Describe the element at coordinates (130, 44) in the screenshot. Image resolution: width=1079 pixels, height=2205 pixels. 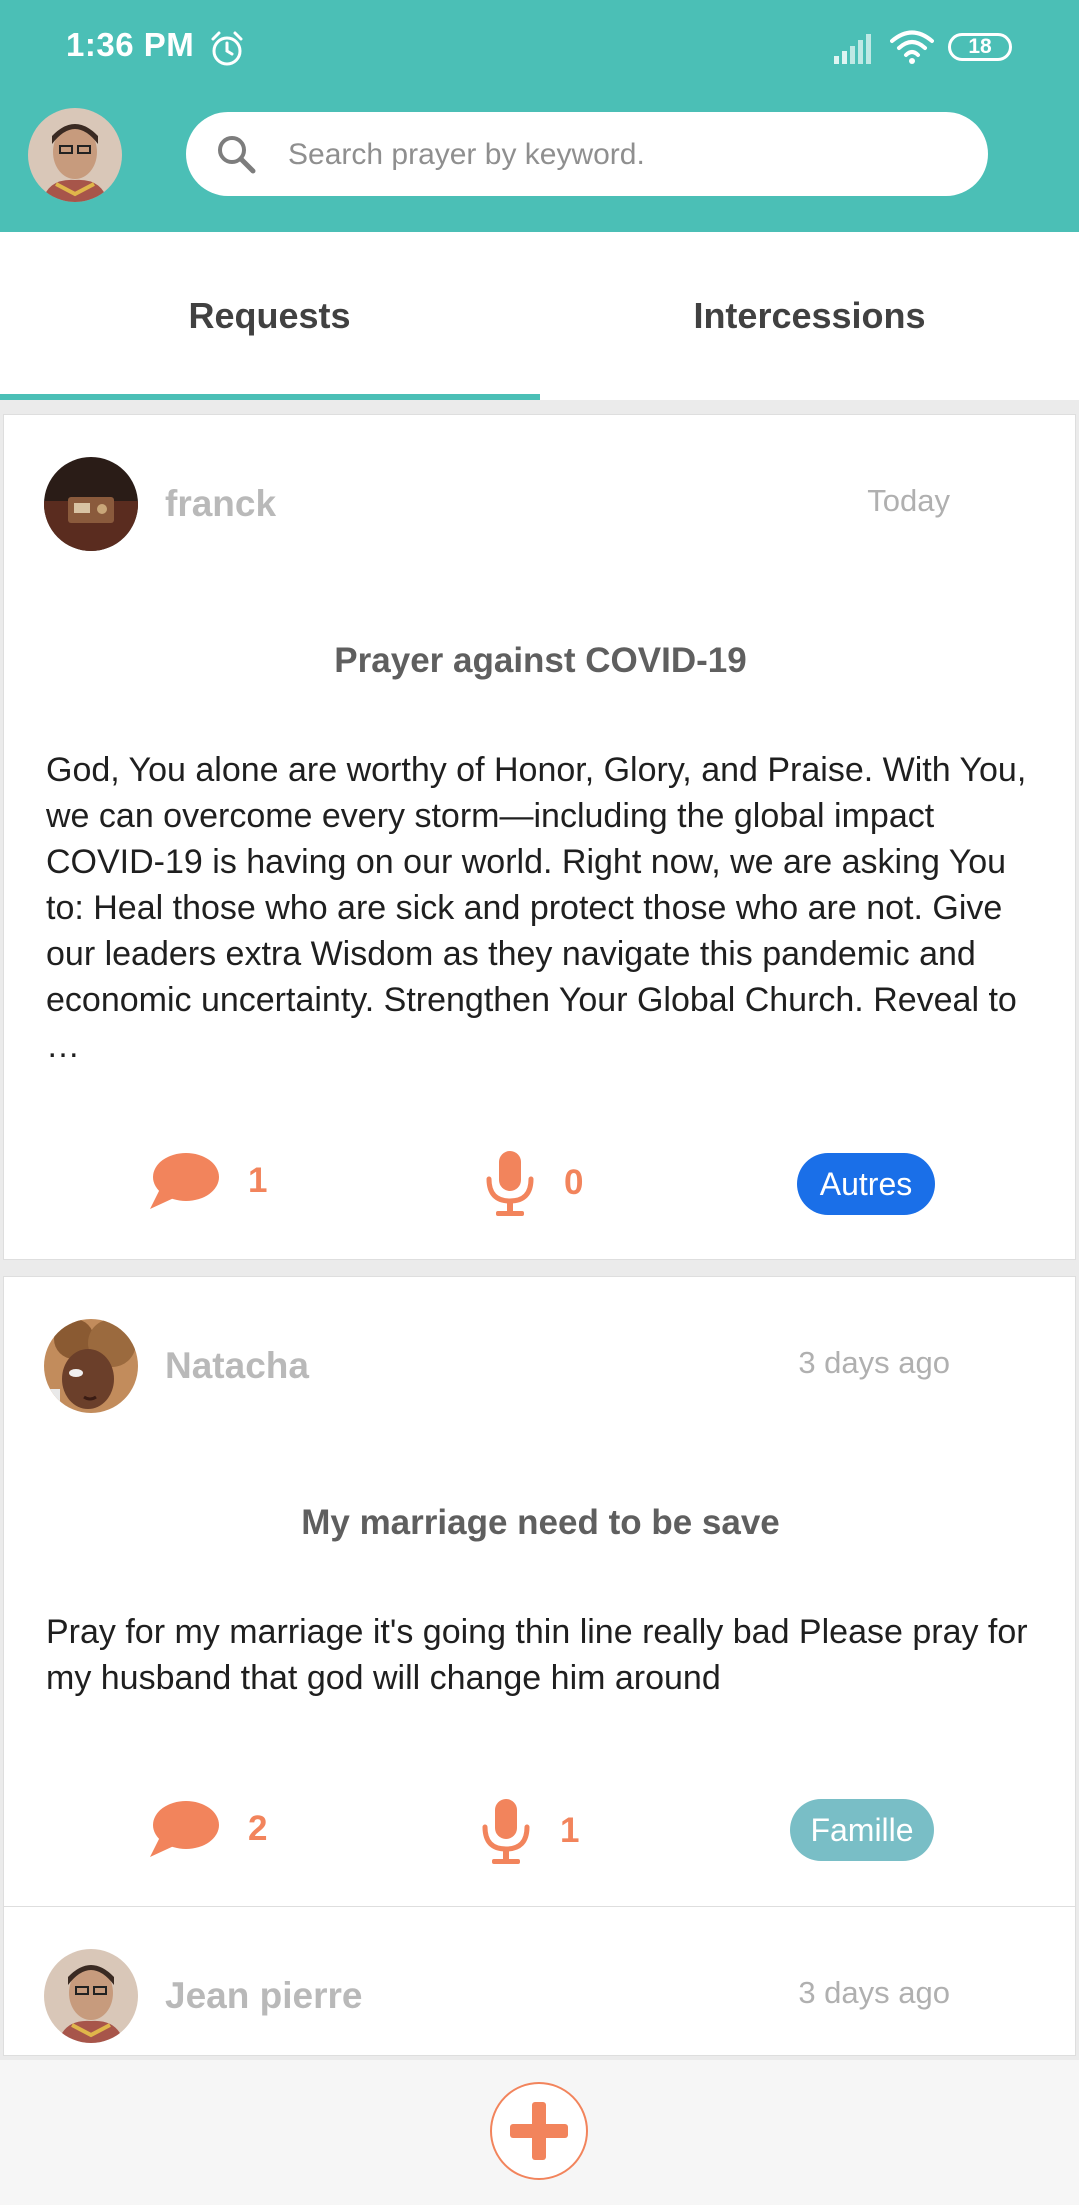
I see `status-time: 1:36 PM` at that location.